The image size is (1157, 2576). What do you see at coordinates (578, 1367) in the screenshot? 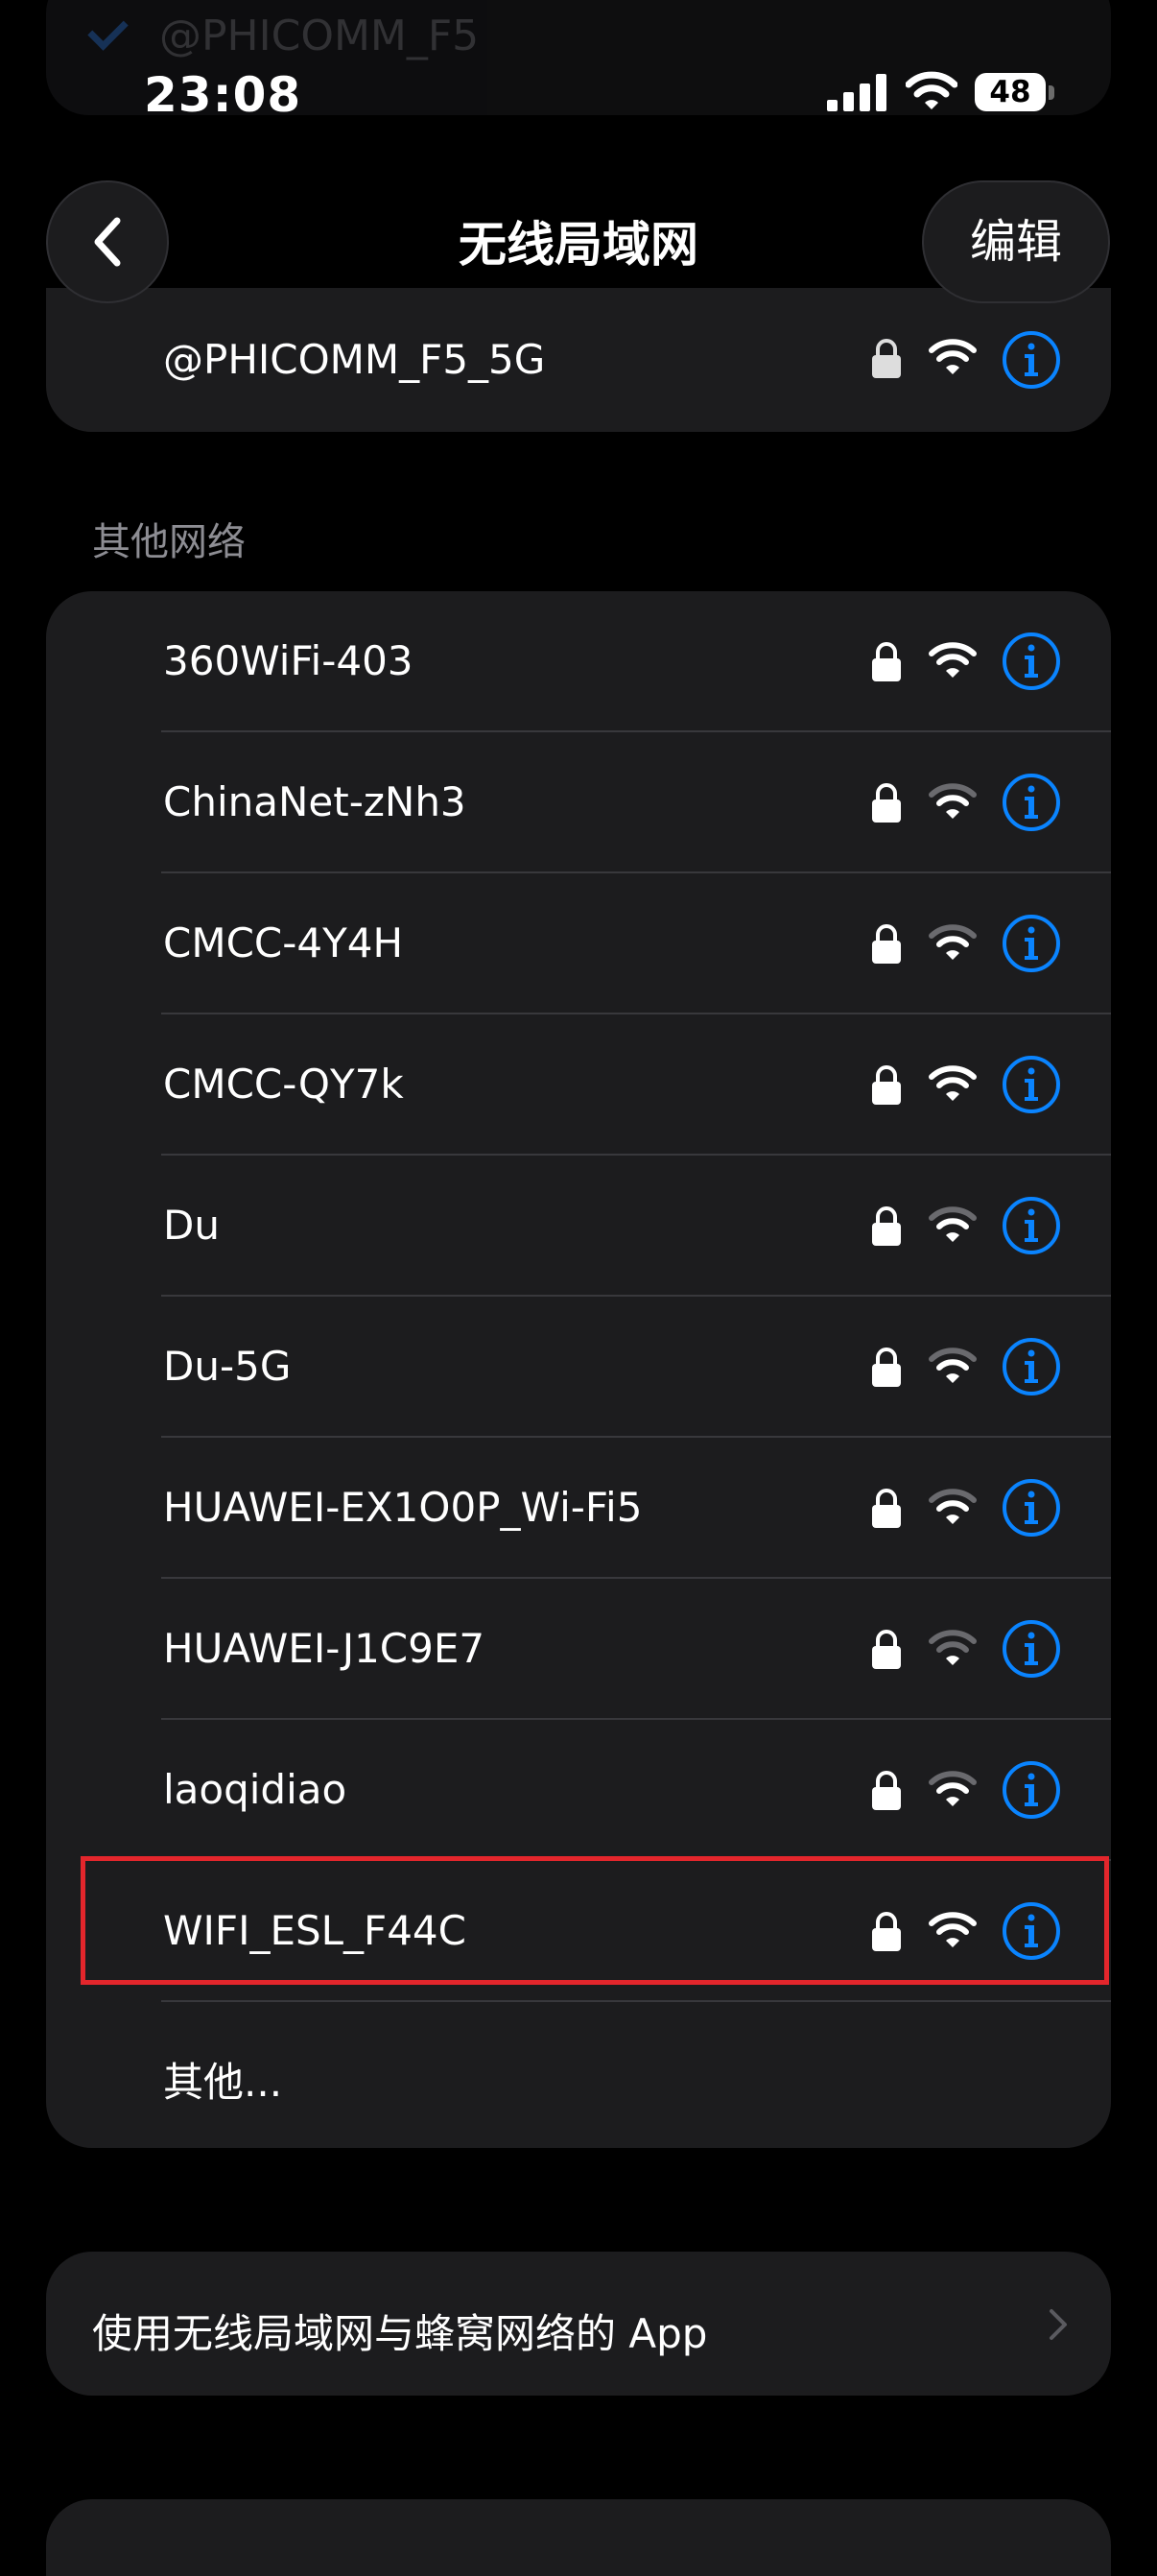
I see `network-row: Du-5G` at bounding box center [578, 1367].